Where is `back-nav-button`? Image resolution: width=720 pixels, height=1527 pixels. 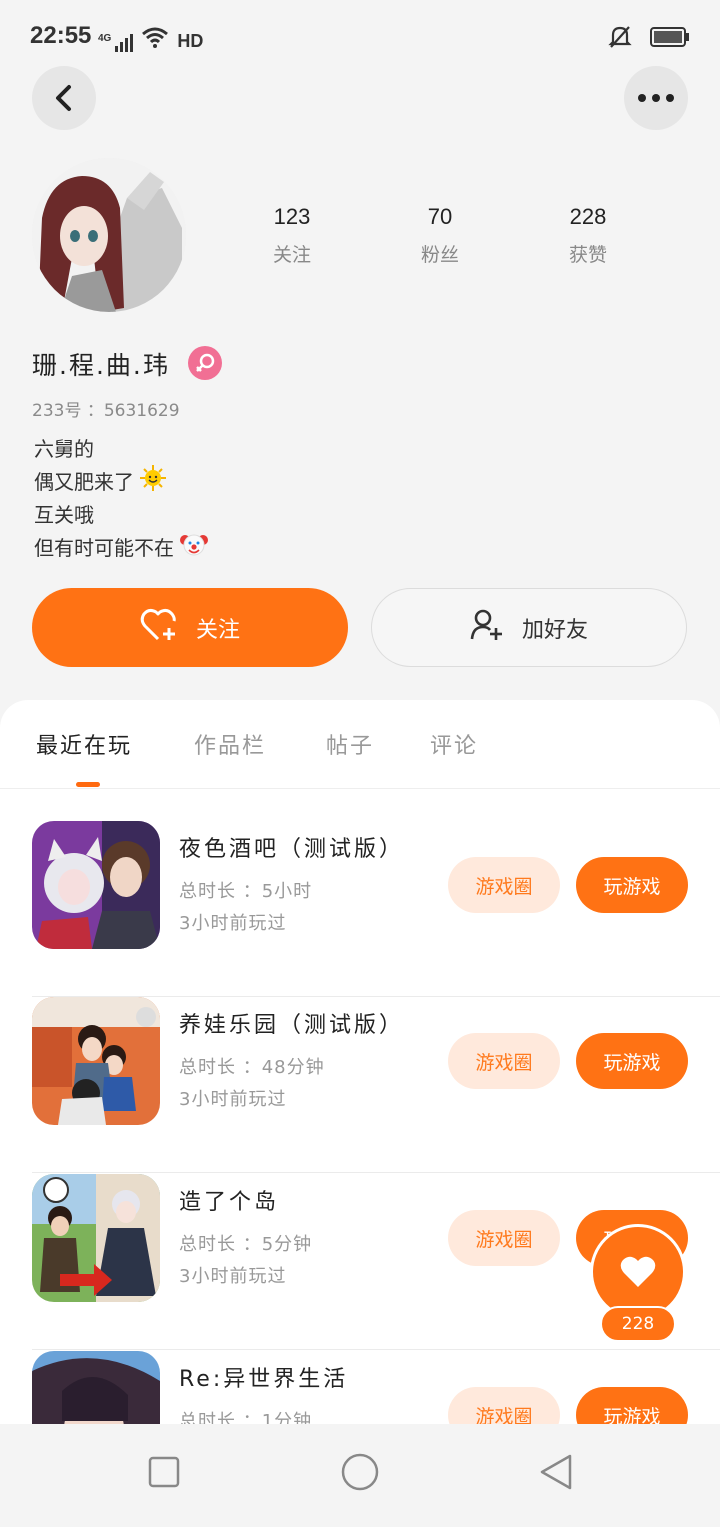 back-nav-button is located at coordinates (556, 1474).